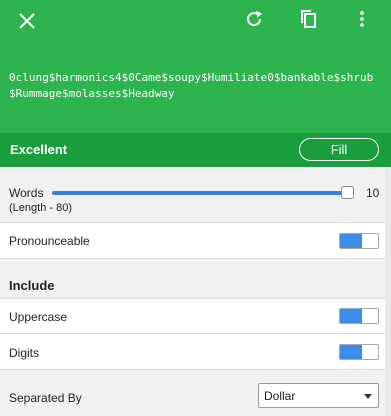 The image size is (391, 416). I want to click on scrollbar, so click(388, 291).